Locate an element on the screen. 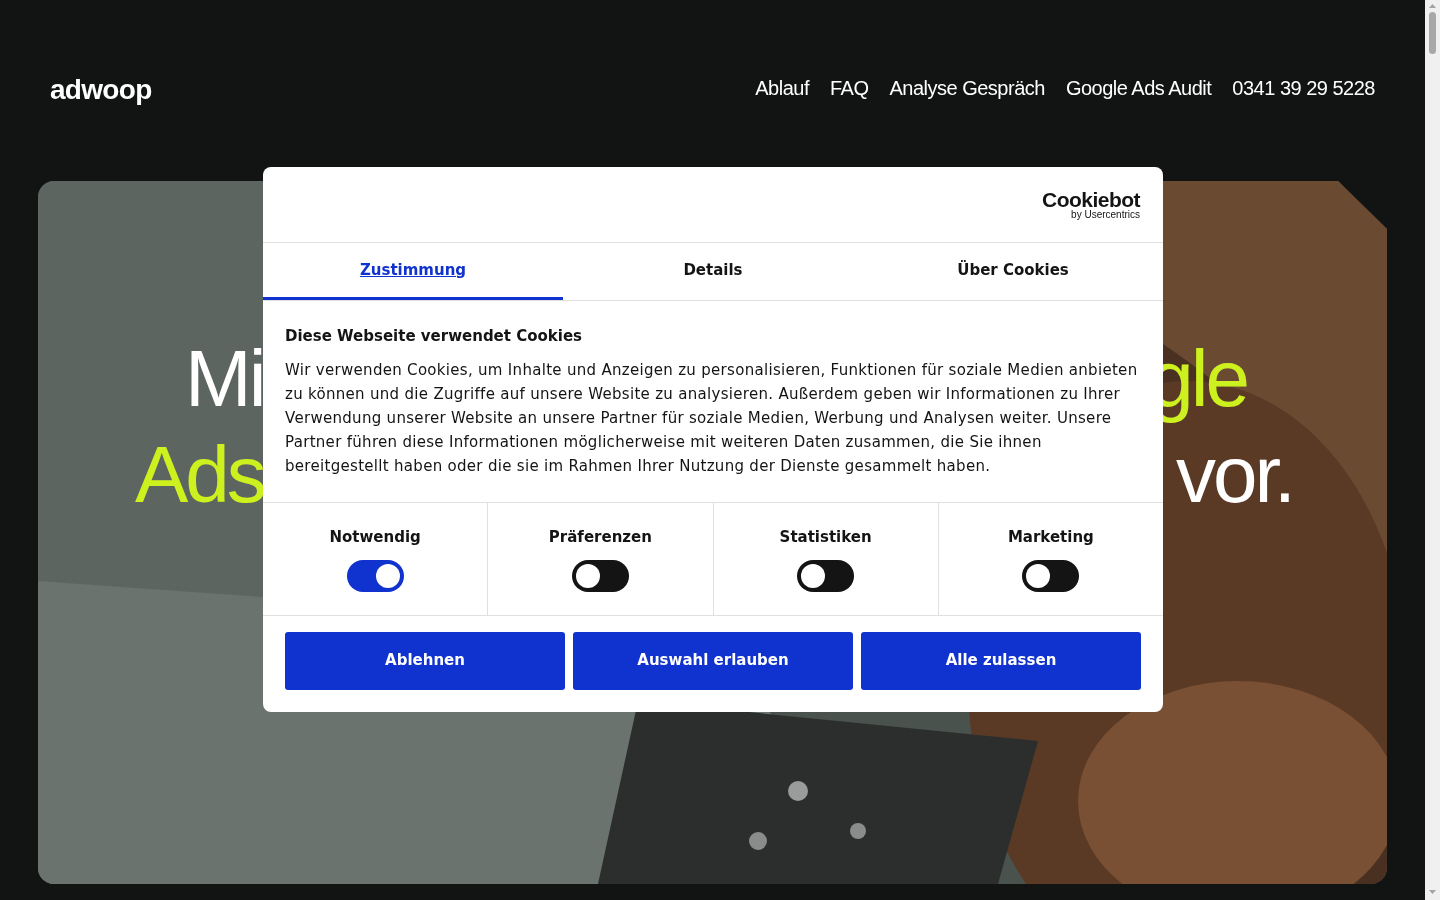  category-label: Statistiken is located at coordinates (825, 537).